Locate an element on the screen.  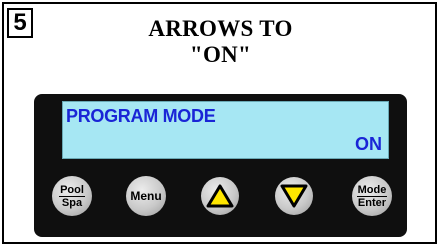
mode-label: Mode is located at coordinates (372, 190).